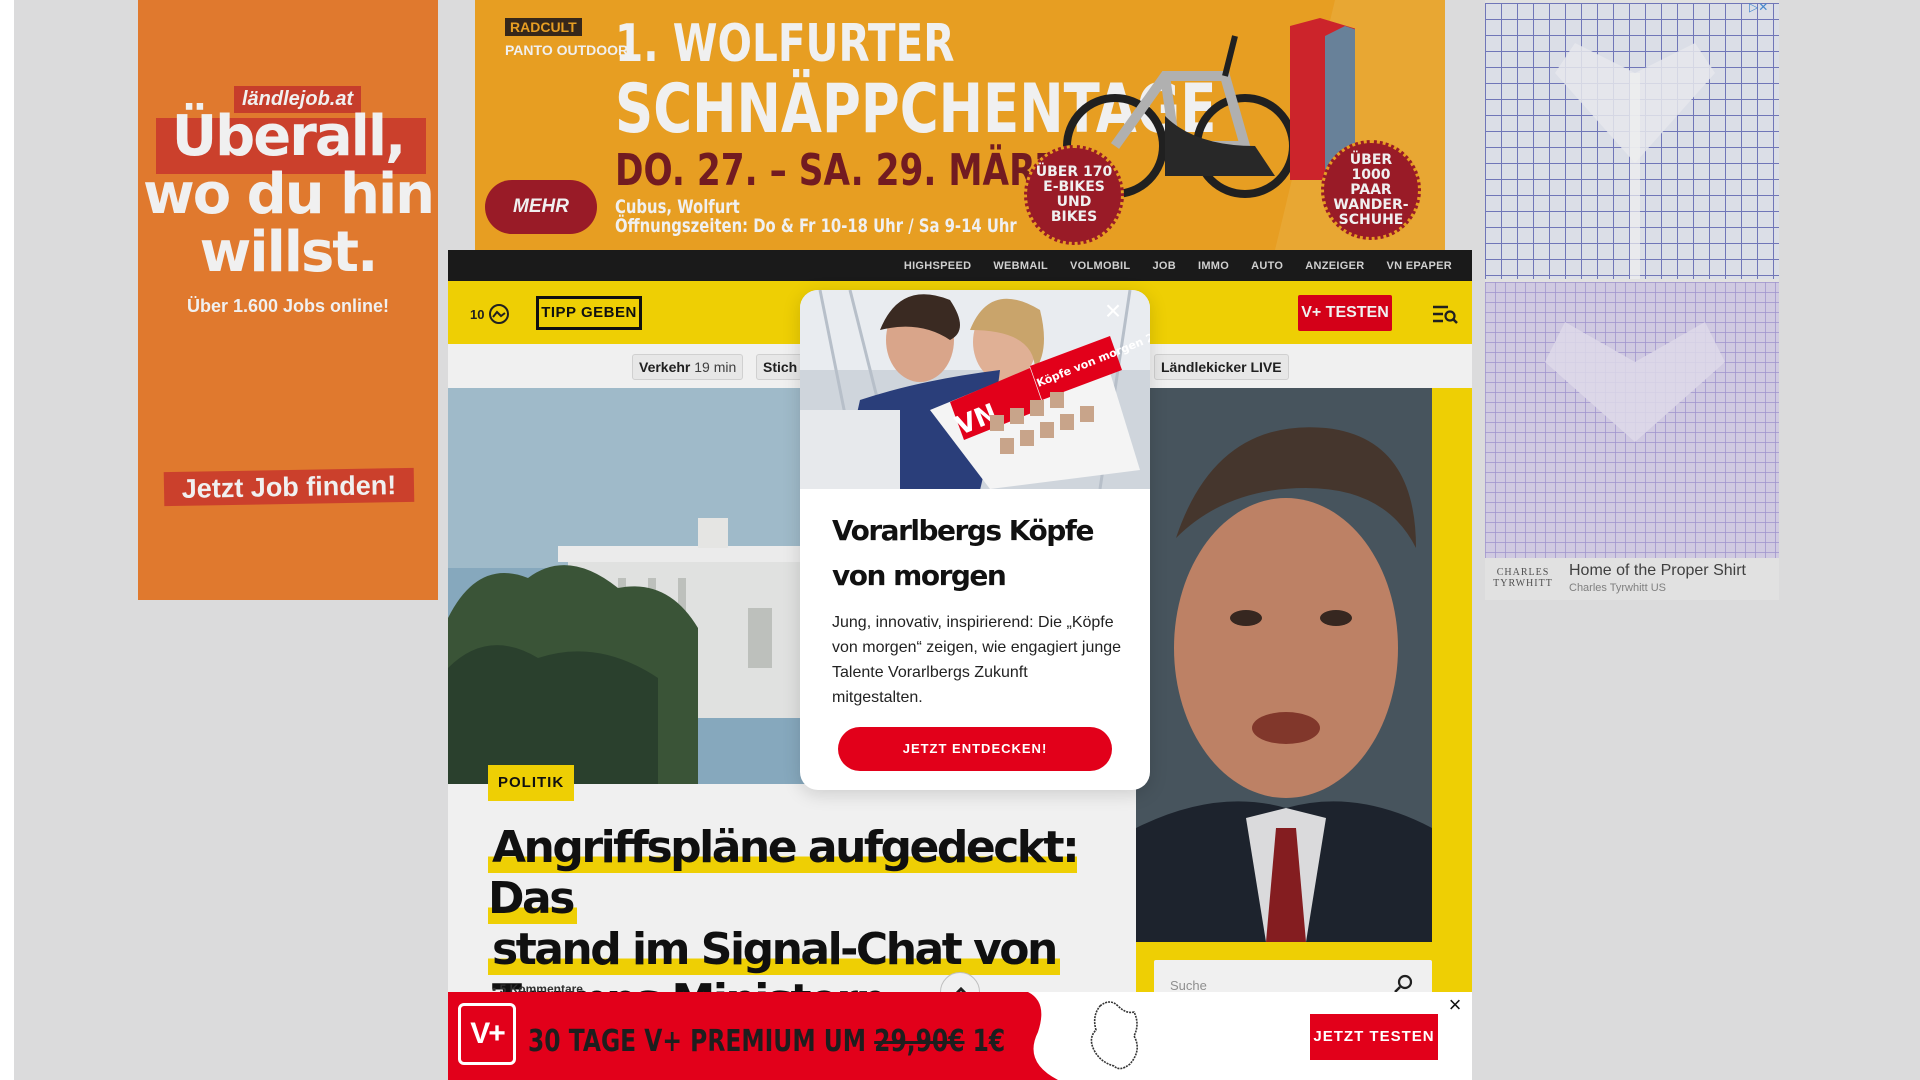 The height and width of the screenshot is (1080, 1920). What do you see at coordinates (977, 553) in the screenshot?
I see `modal-title: Vorarlbergs Köpfe von morgen` at bounding box center [977, 553].